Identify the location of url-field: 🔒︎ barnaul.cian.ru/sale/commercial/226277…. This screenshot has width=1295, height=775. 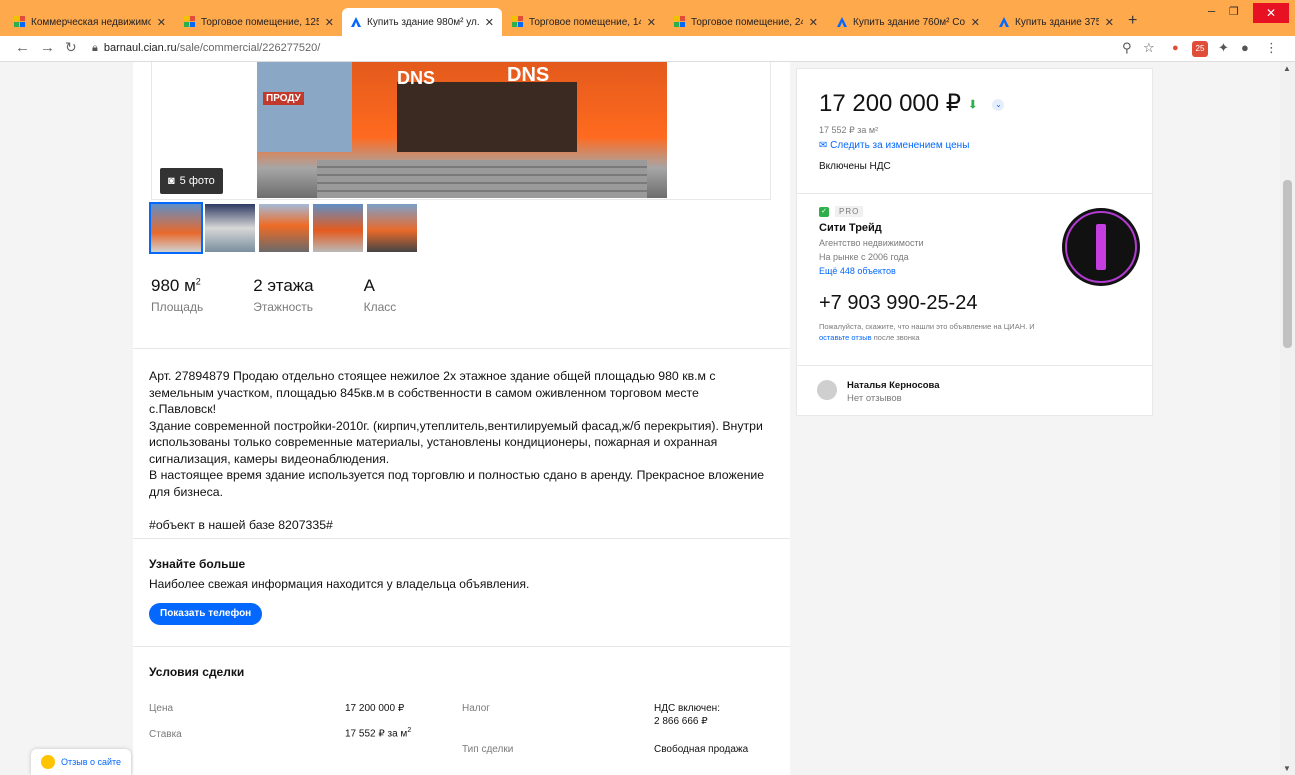
(206, 48).